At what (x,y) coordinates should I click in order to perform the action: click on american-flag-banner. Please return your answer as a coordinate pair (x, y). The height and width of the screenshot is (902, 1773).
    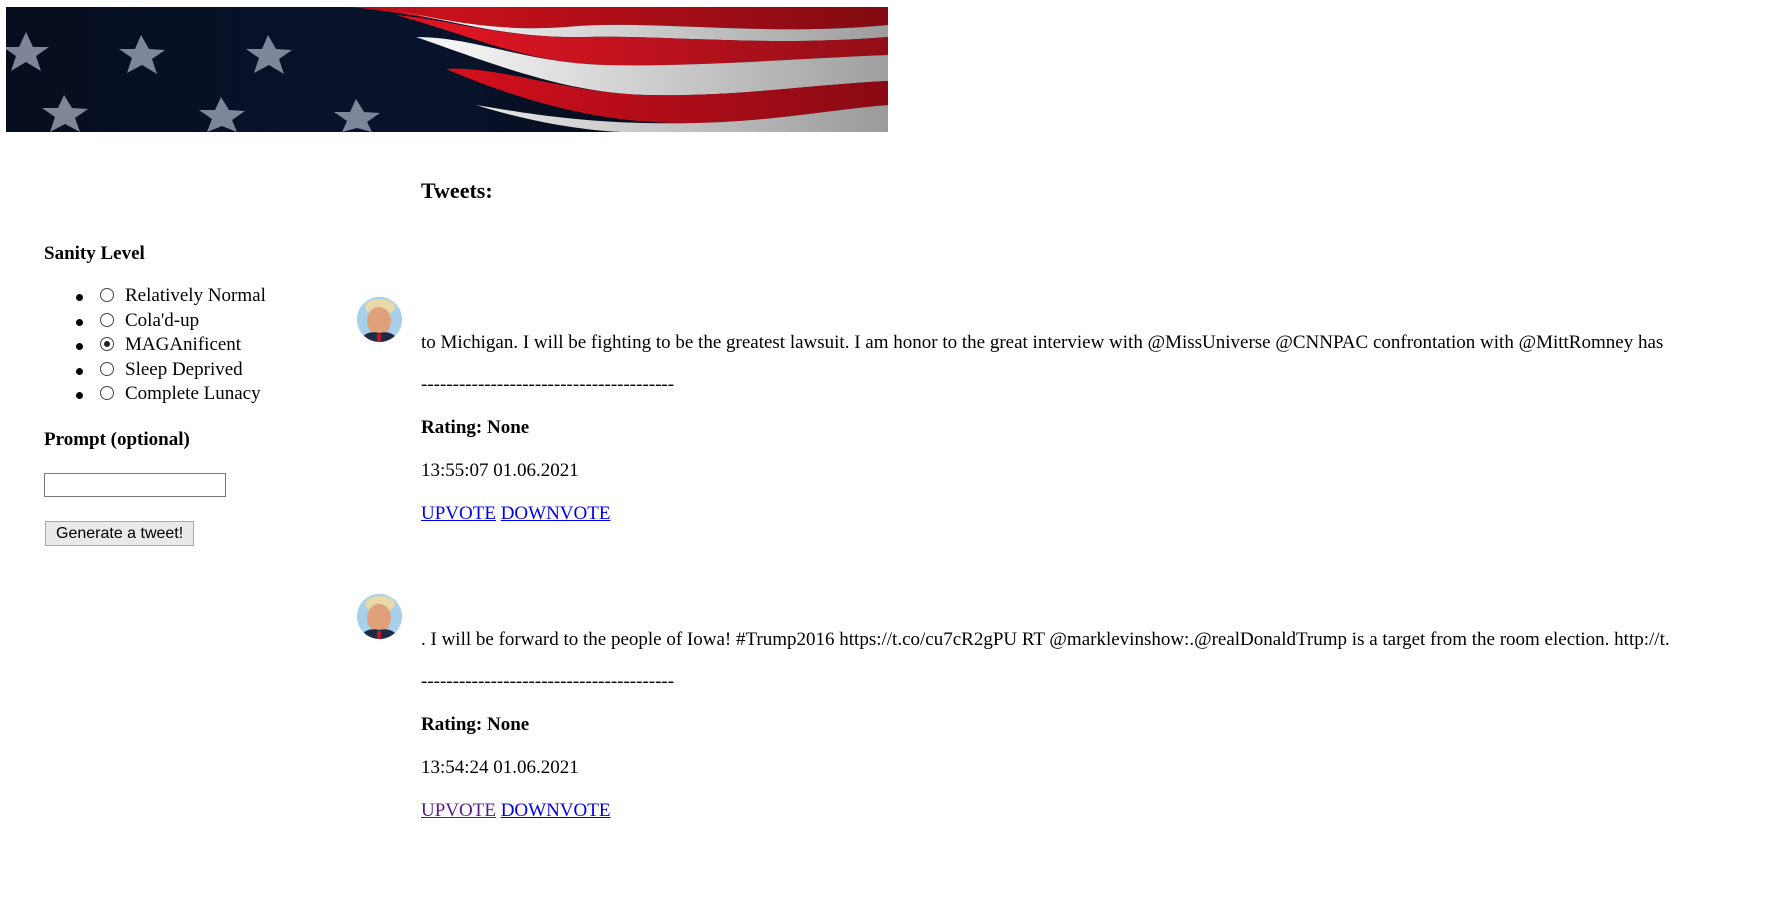
    Looking at the image, I should click on (447, 69).